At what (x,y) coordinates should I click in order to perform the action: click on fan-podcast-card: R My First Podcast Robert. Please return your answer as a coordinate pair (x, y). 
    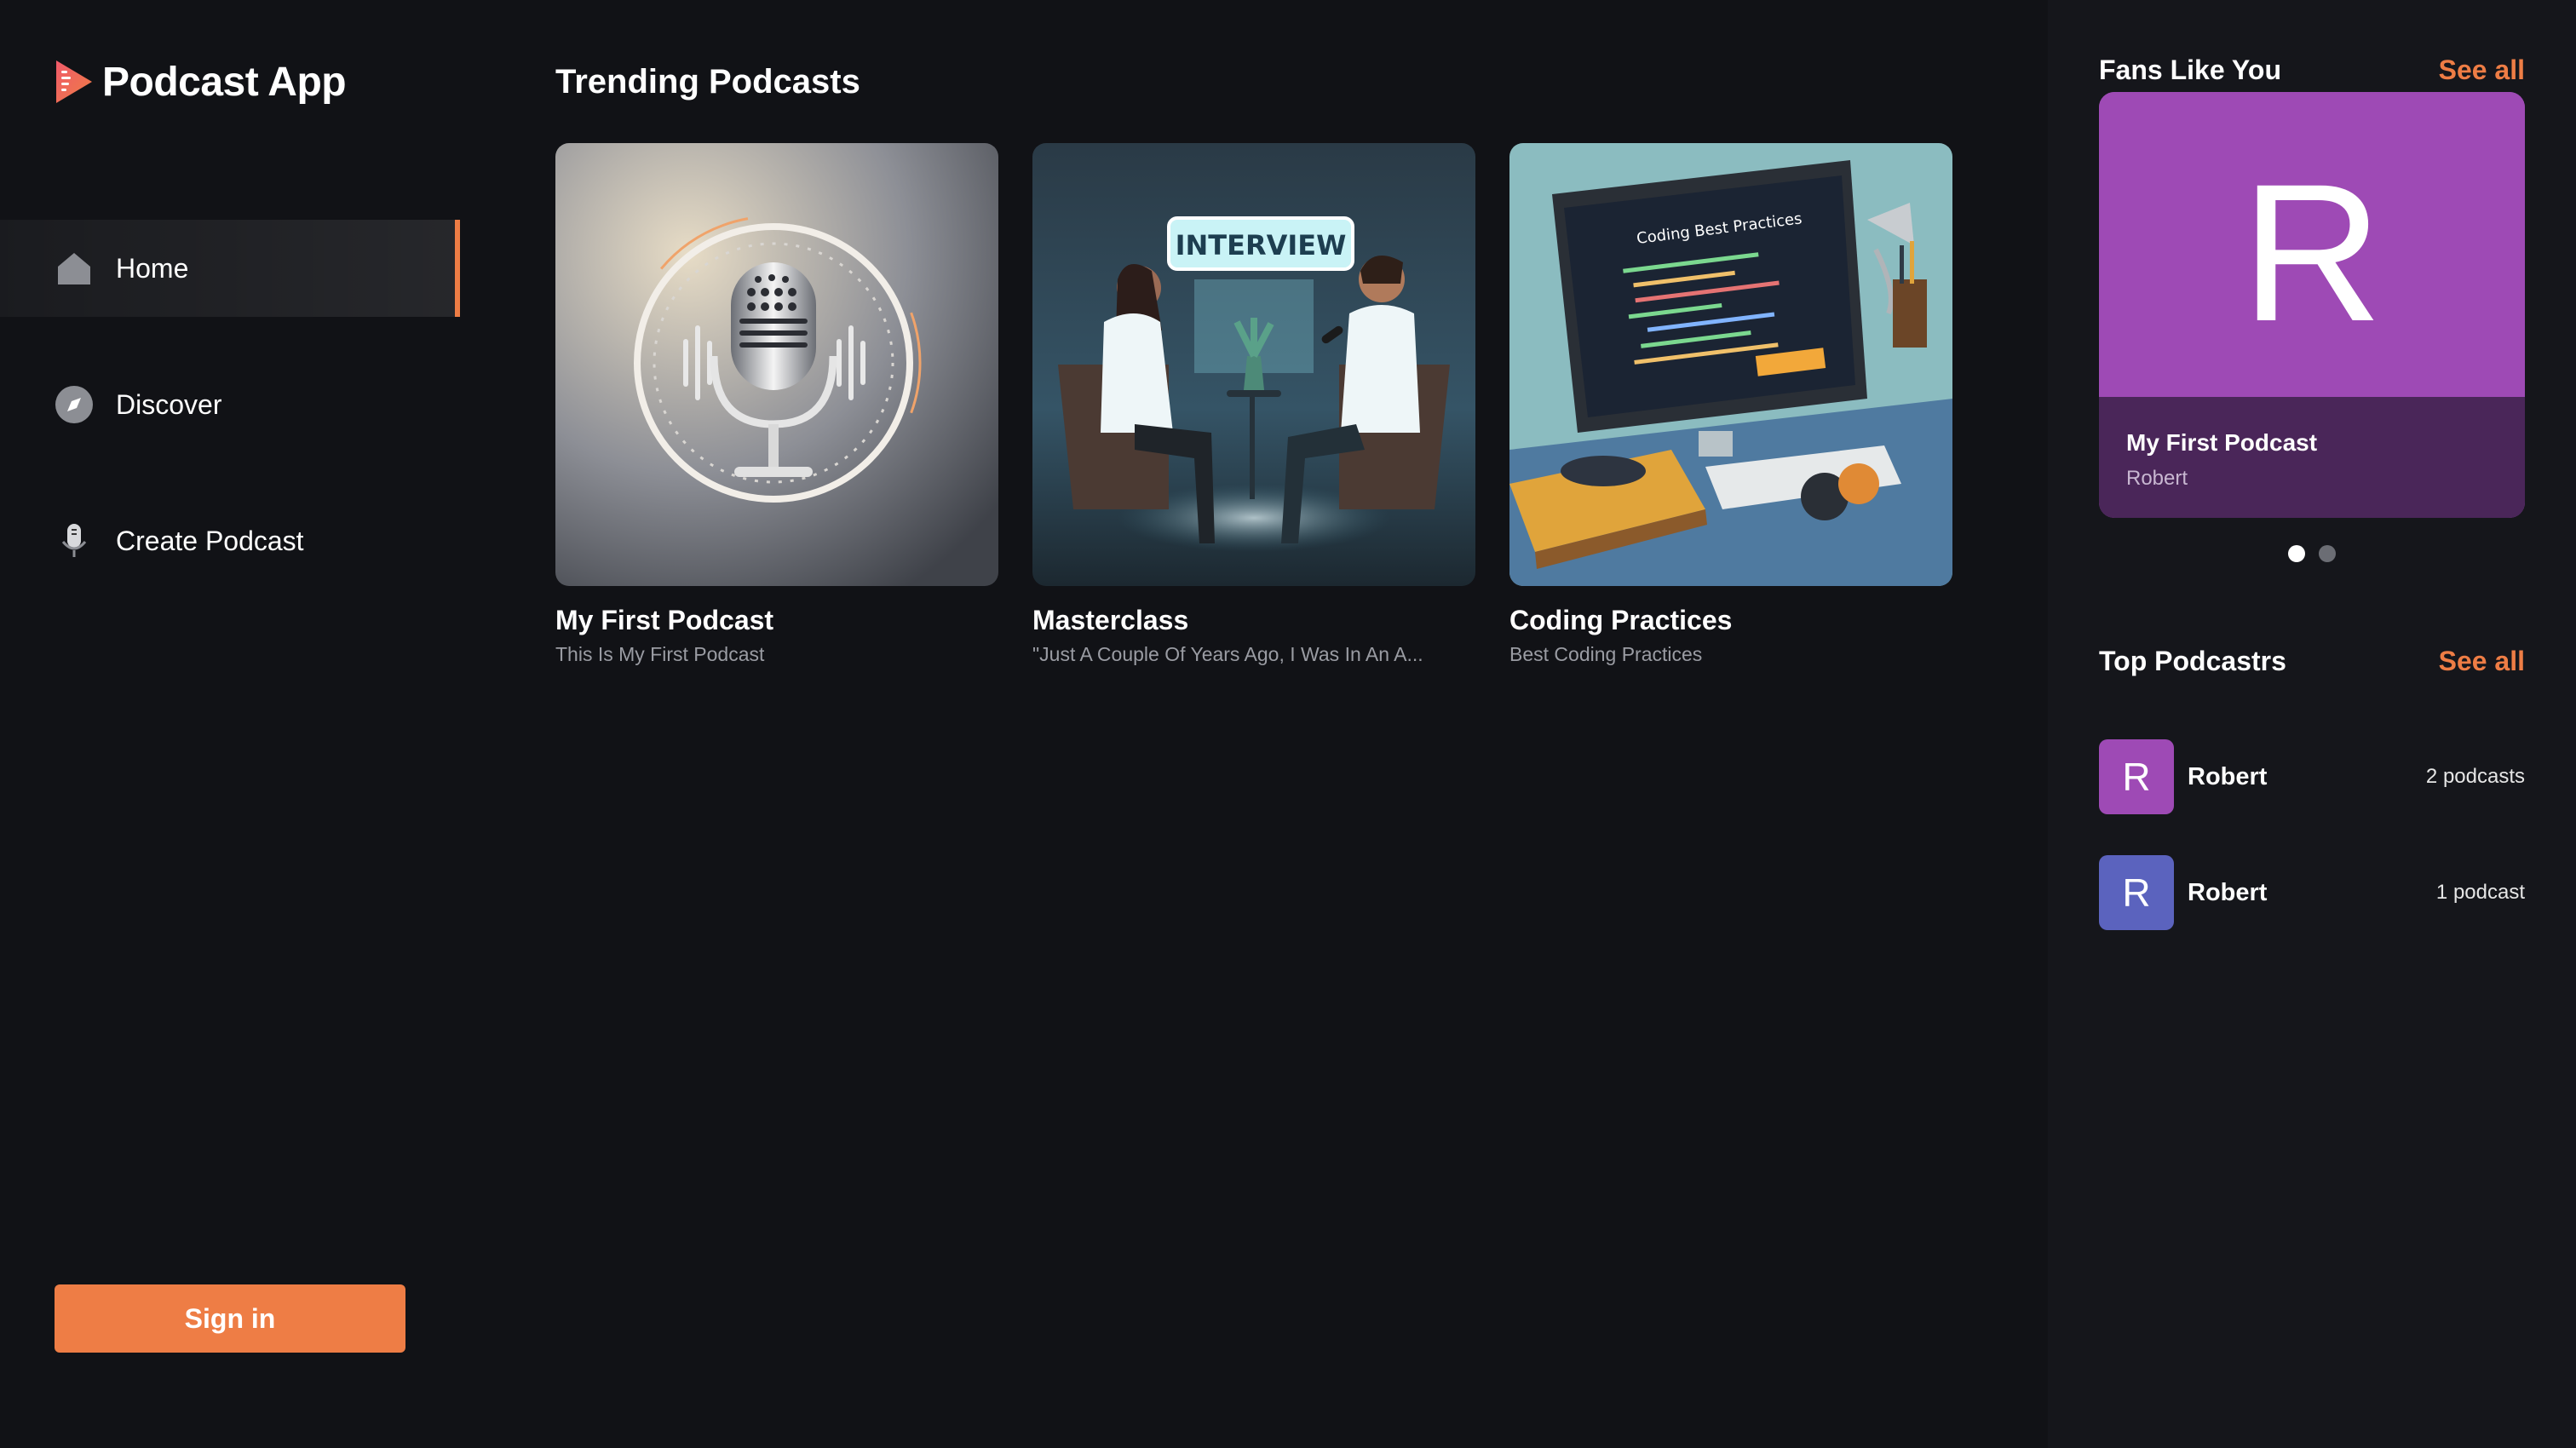
    Looking at the image, I should click on (2312, 305).